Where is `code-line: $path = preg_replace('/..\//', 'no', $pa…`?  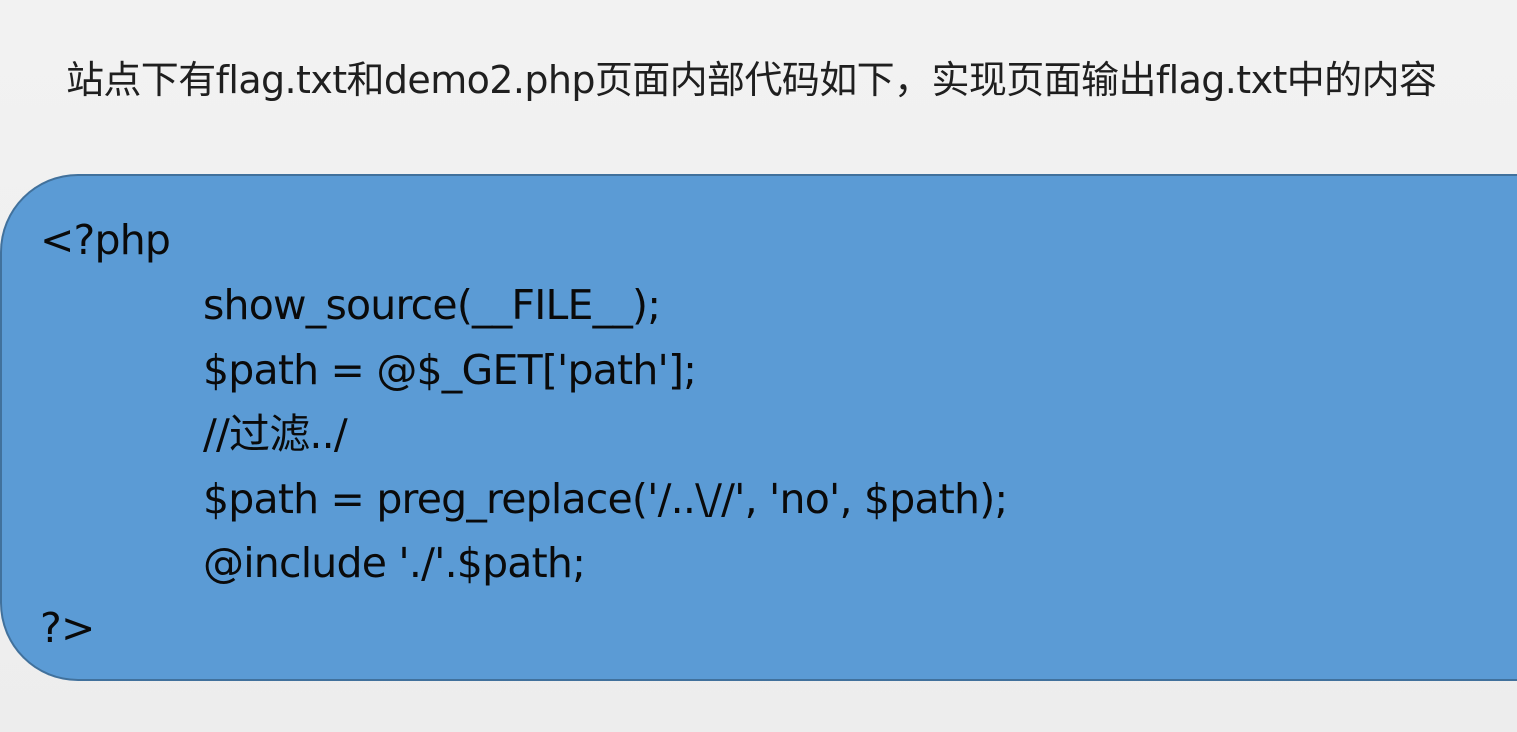
code-line: $path = preg_replace('/..\//', 'no', $pa… is located at coordinates (605, 499).